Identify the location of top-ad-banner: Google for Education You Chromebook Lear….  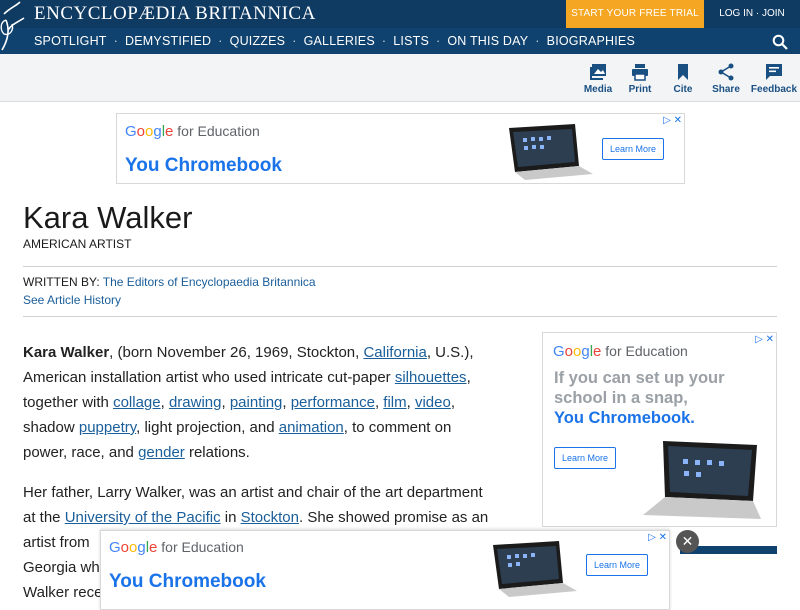
(400, 148).